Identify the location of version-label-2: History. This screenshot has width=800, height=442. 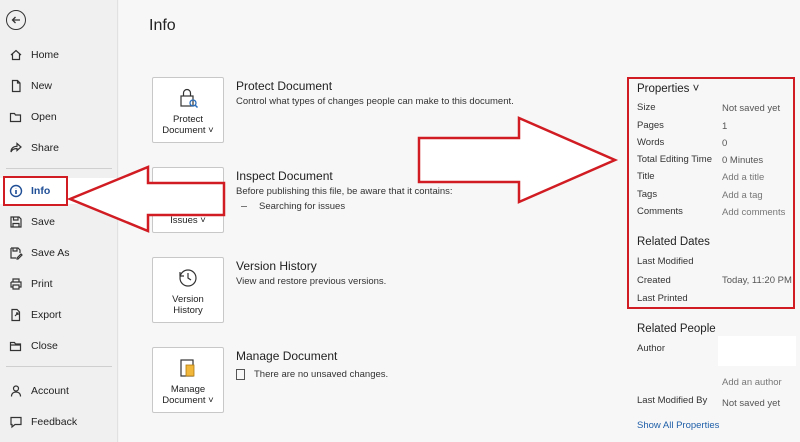
(188, 310).